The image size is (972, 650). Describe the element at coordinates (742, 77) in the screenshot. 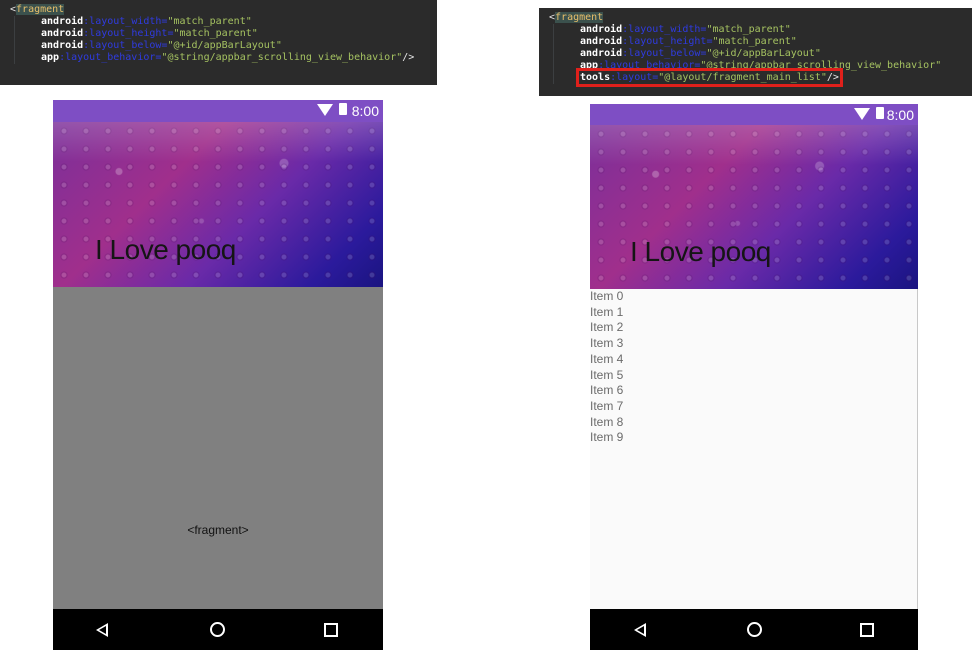

I see `code-value: "@layout/fragment_main_list"` at that location.